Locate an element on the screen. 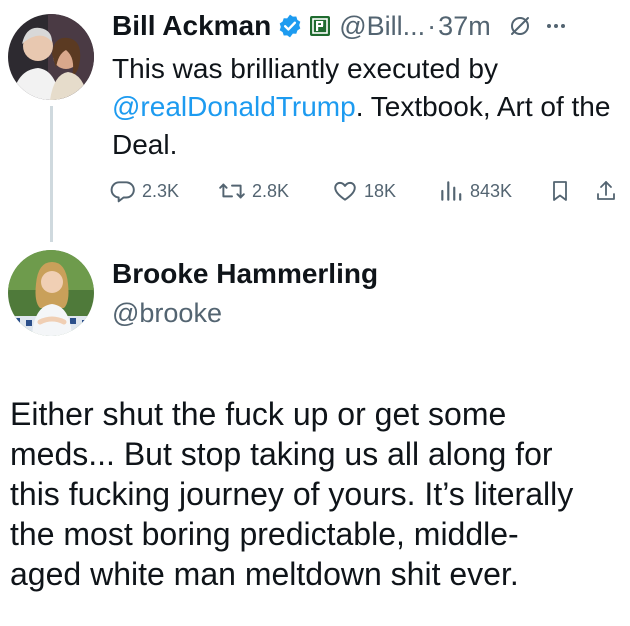 The image size is (630, 626). bookmark-button is located at coordinates (563, 191).